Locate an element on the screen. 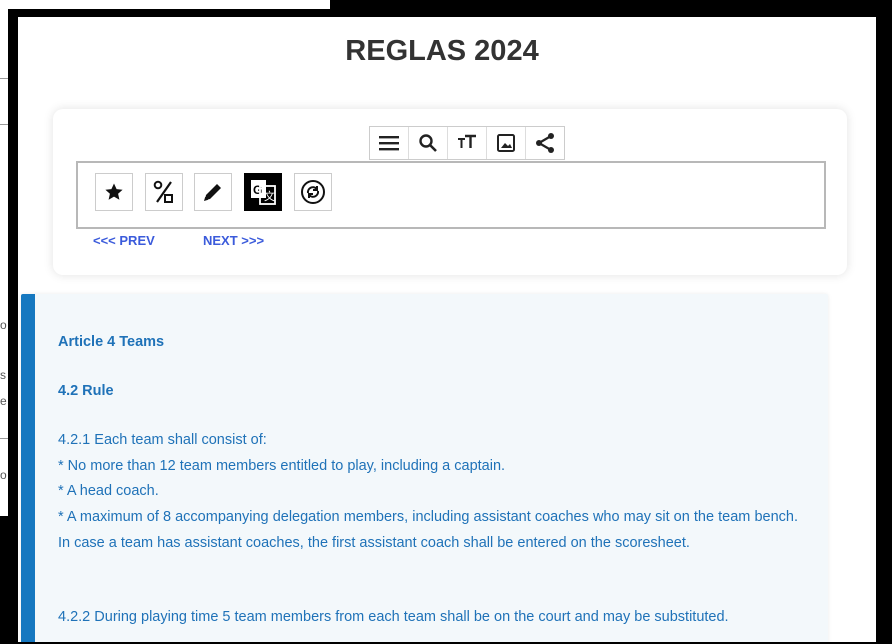  percent-icon is located at coordinates (164, 192).